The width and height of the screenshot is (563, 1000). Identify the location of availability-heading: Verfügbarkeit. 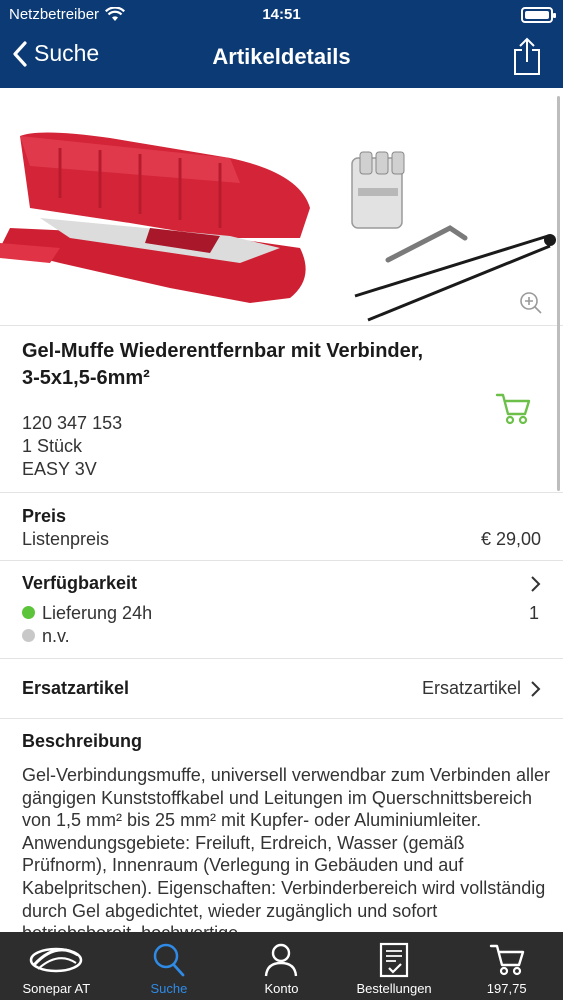
(80, 583).